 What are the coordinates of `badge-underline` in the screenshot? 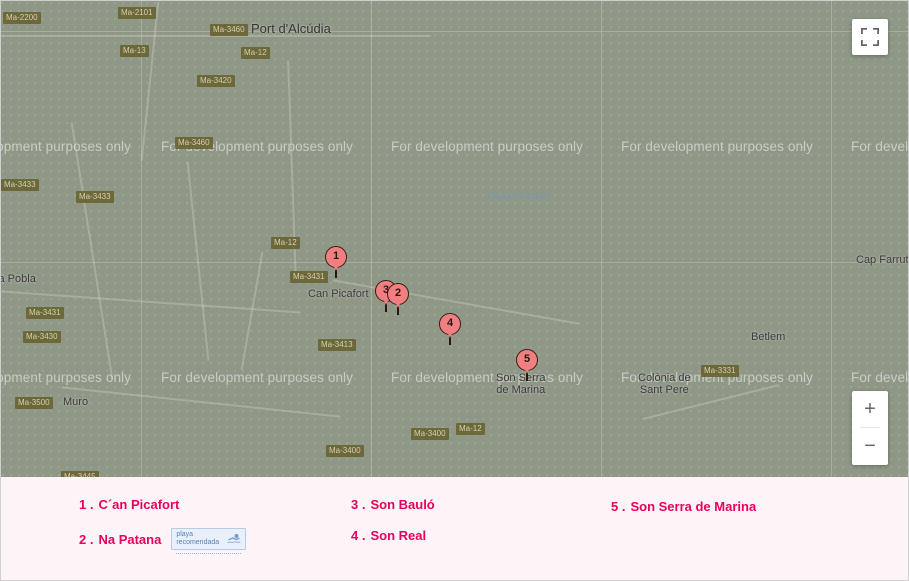 It's located at (209, 553).